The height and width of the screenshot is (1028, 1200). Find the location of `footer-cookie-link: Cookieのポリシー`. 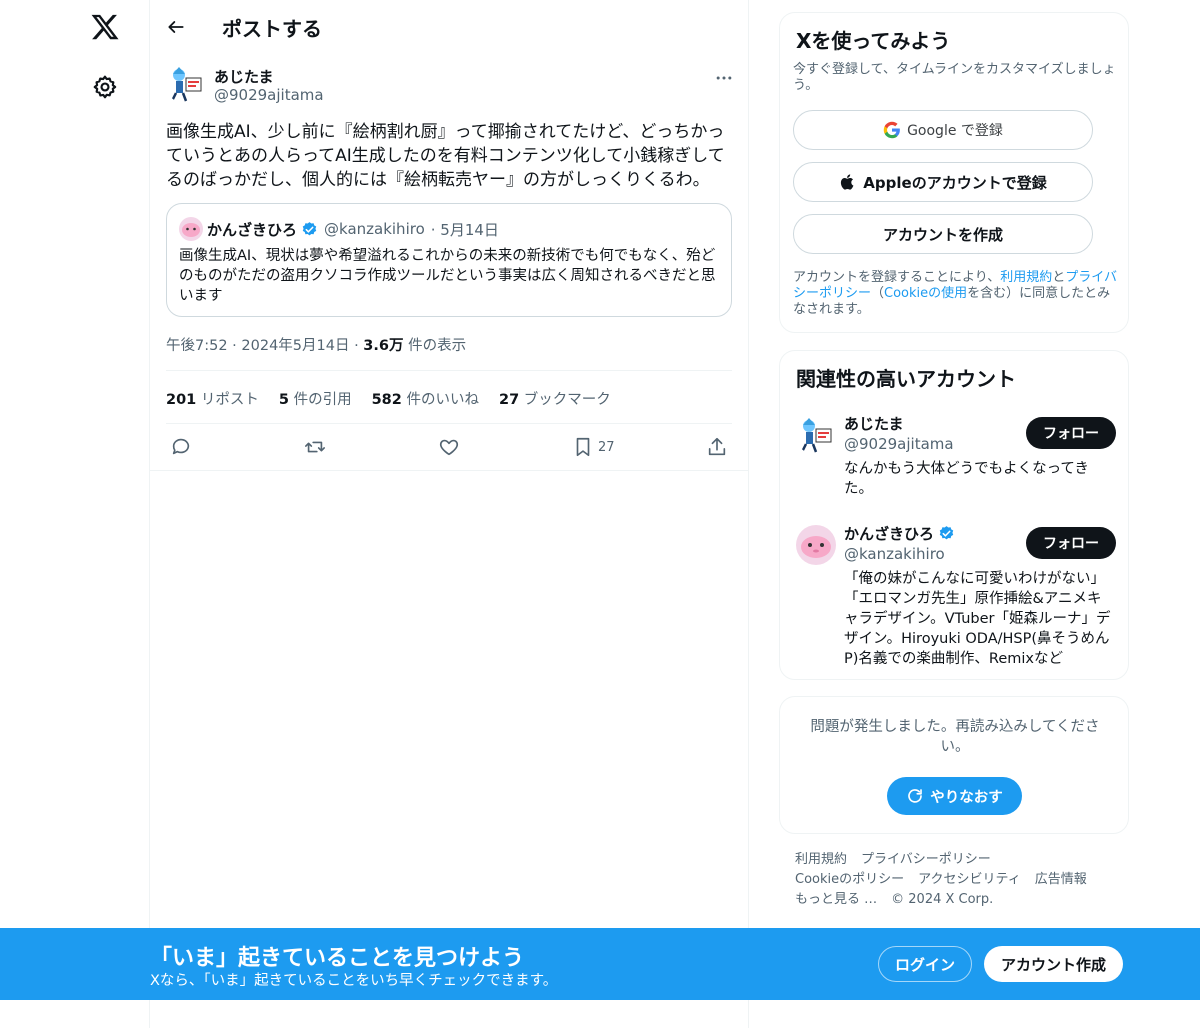

footer-cookie-link: Cookieのポリシー is located at coordinates (849, 880).